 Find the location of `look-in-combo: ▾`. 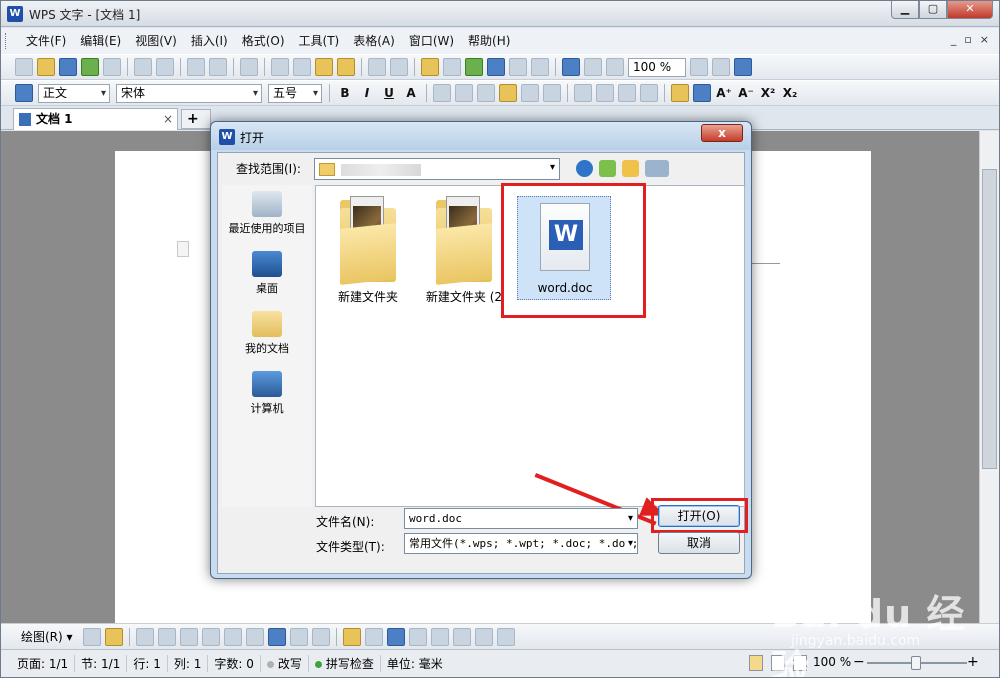

look-in-combo: ▾ is located at coordinates (437, 169).